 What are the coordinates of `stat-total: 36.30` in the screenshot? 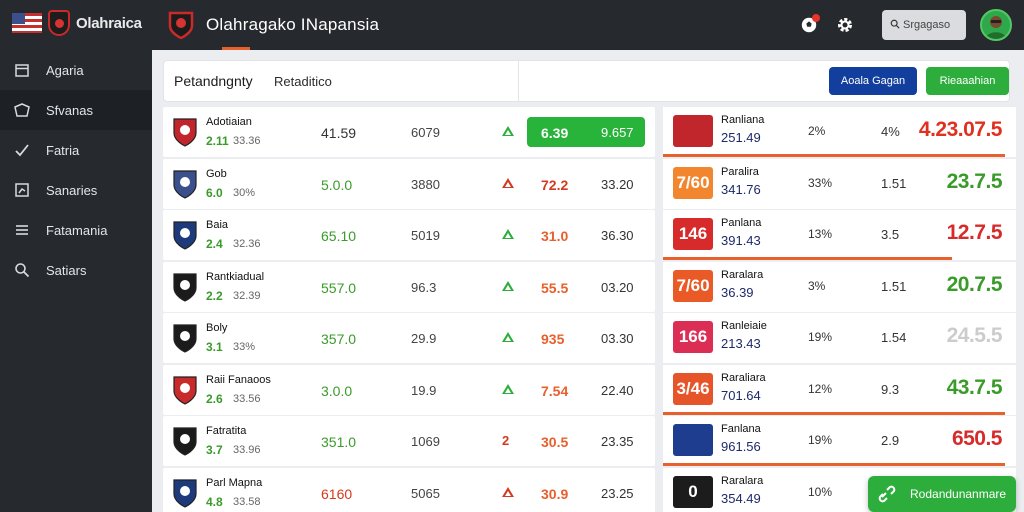 It's located at (617, 235).